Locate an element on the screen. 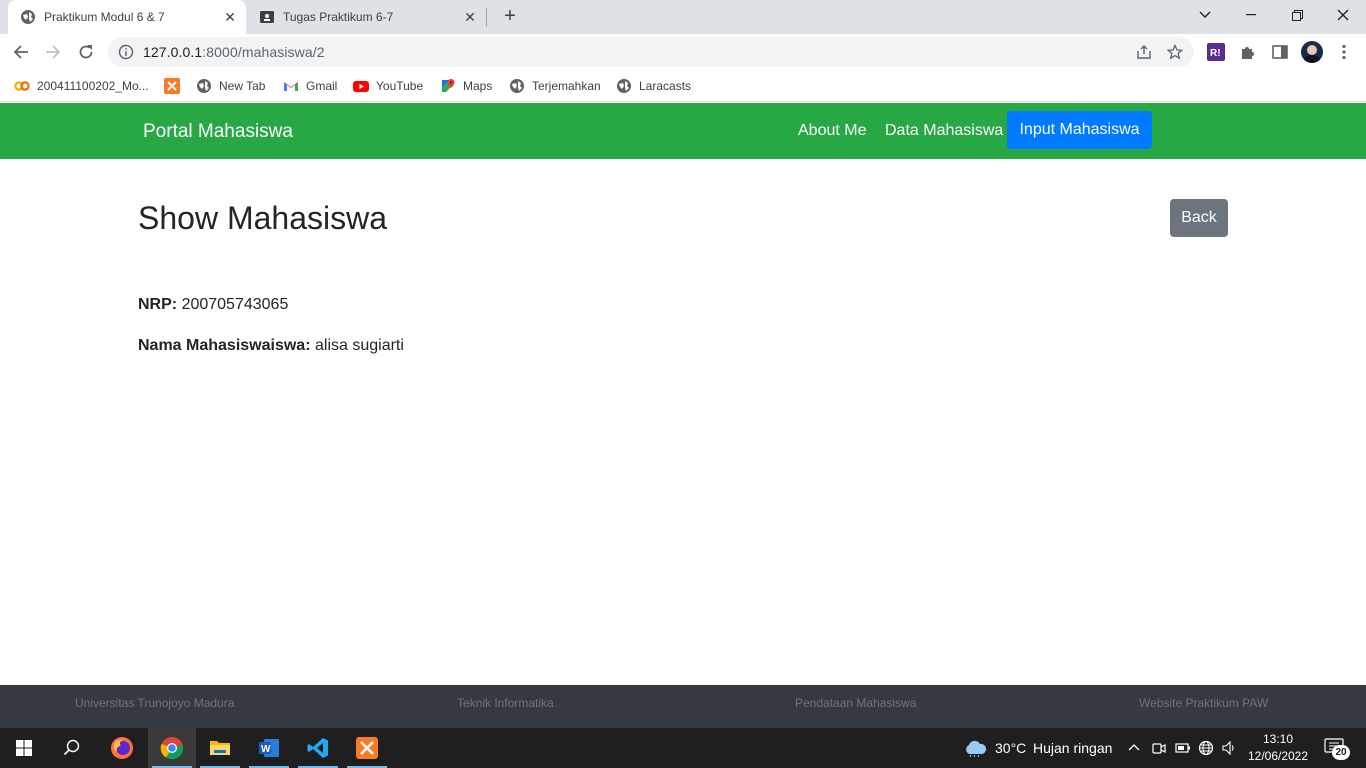 The width and height of the screenshot is (1366, 768). bookmark-new-tab: New Tab is located at coordinates (230, 86).